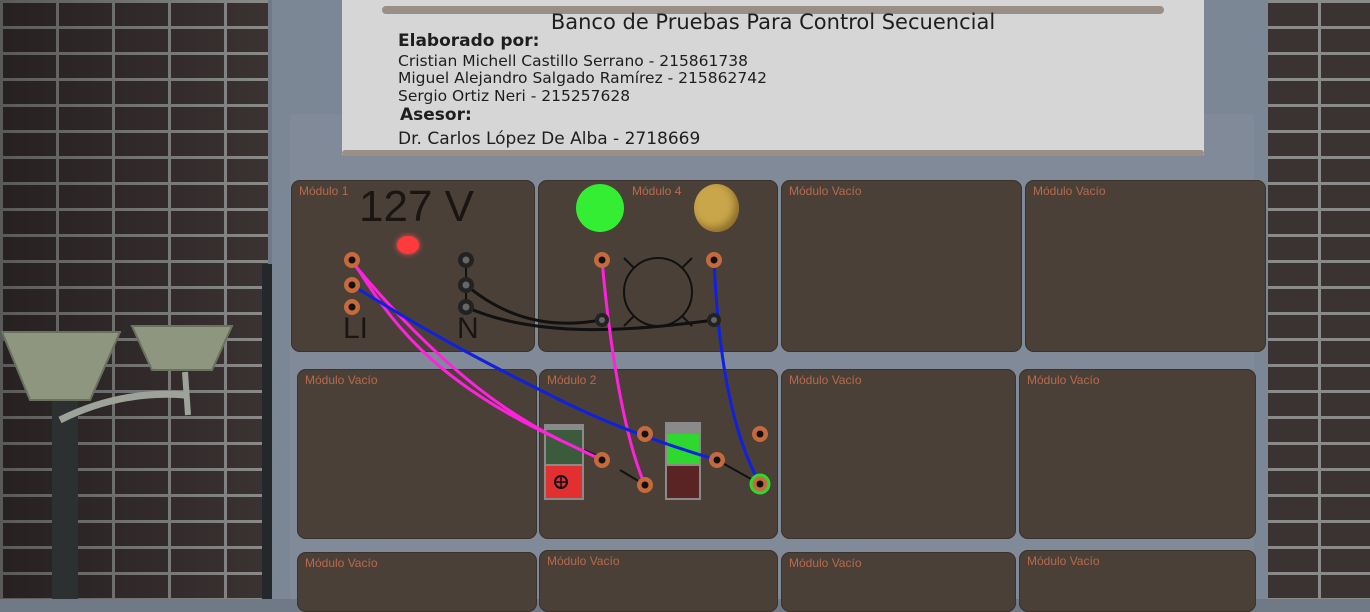 Image resolution: width=1370 pixels, height=612 pixels. I want to click on wiring-layer, so click(557, 376).